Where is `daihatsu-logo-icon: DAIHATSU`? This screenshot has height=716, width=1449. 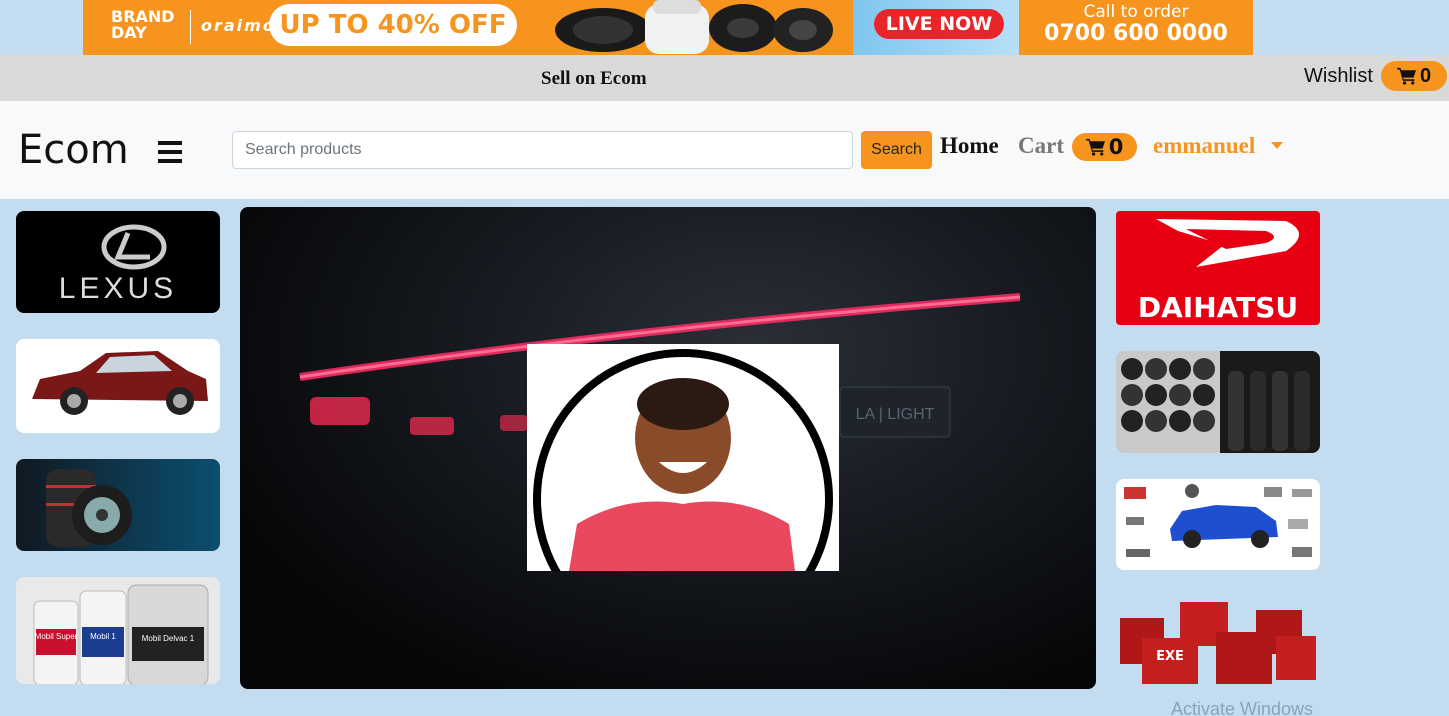 daihatsu-logo-icon: DAIHATSU is located at coordinates (1218, 271).